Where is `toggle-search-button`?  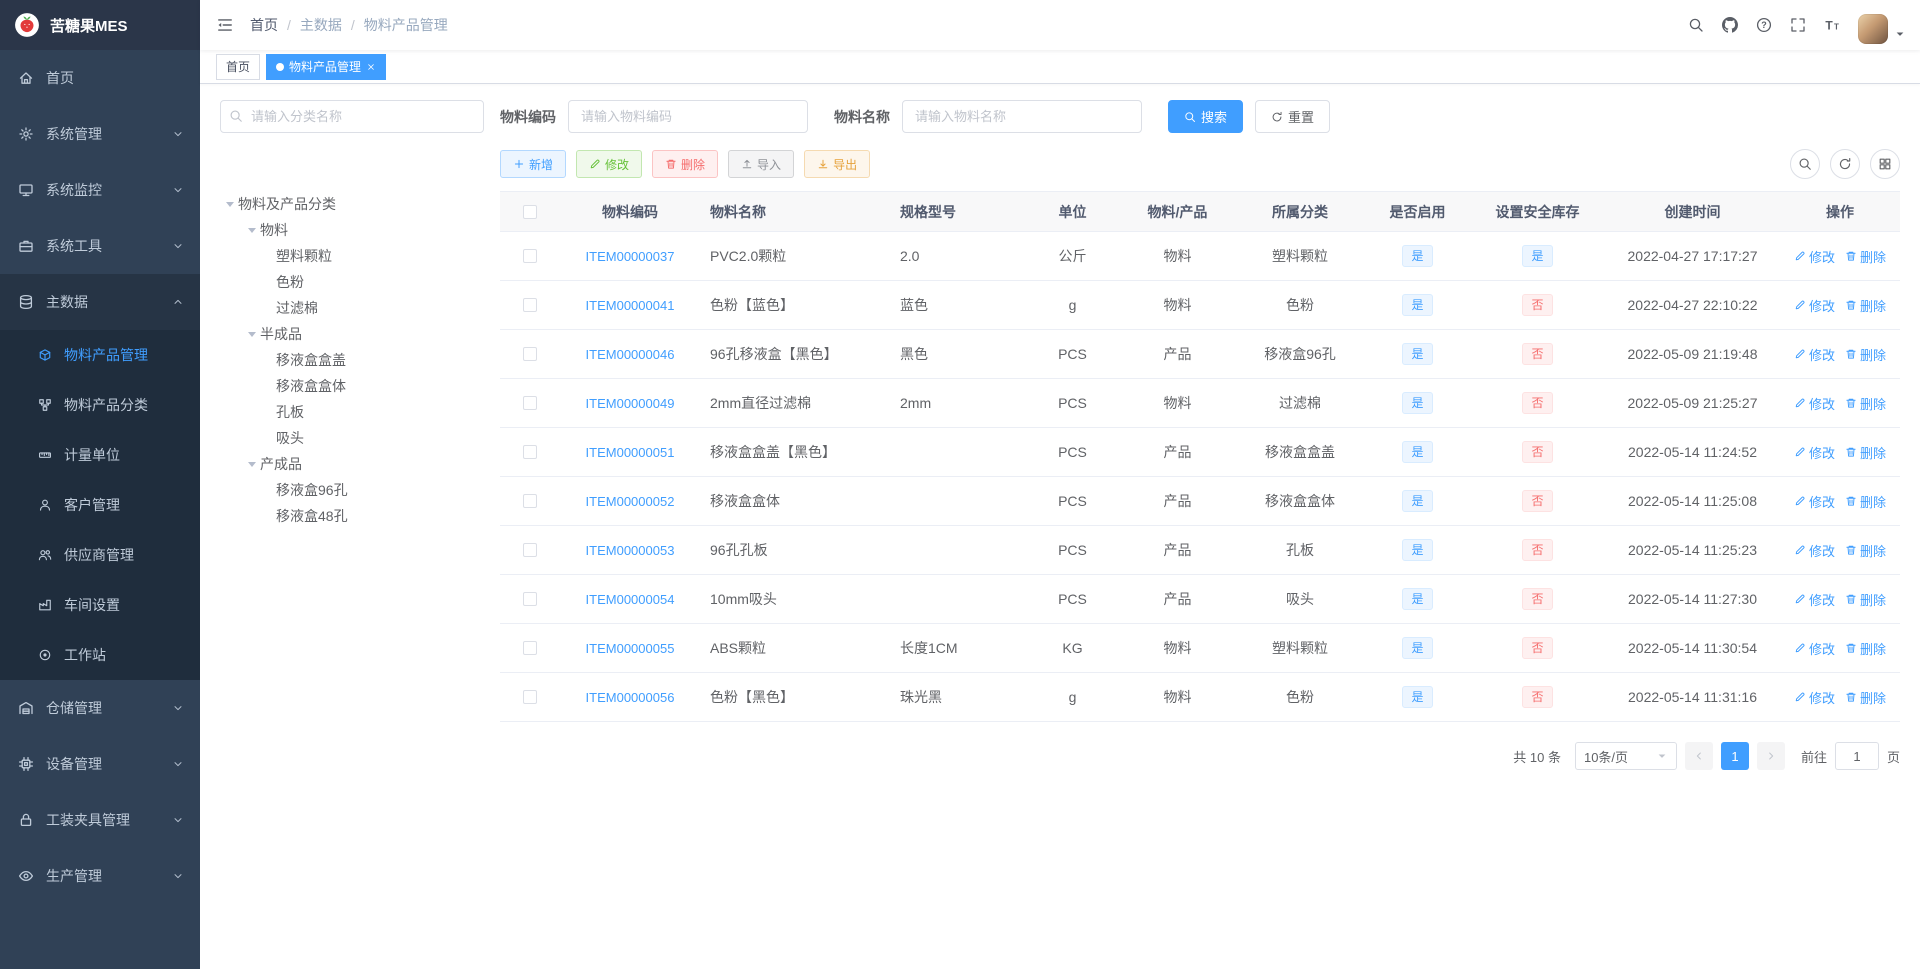 toggle-search-button is located at coordinates (1805, 164).